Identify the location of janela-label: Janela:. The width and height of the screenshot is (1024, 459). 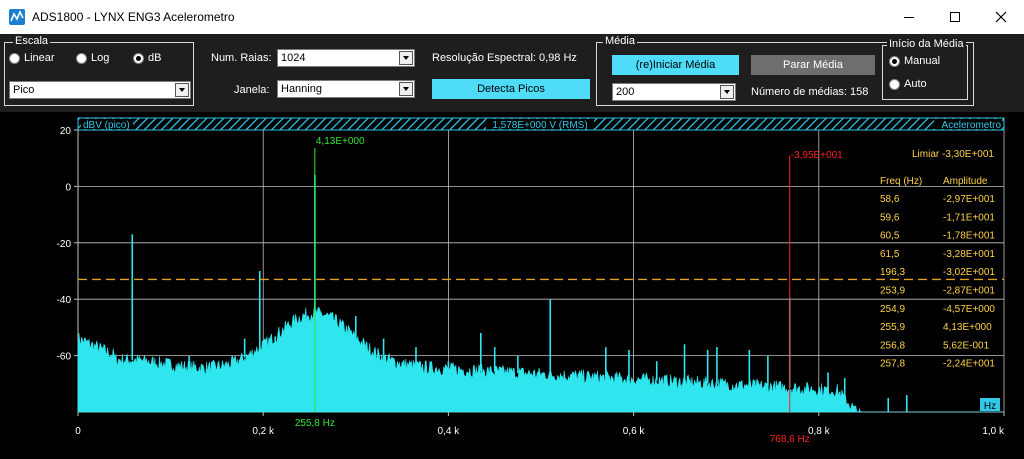
(252, 90).